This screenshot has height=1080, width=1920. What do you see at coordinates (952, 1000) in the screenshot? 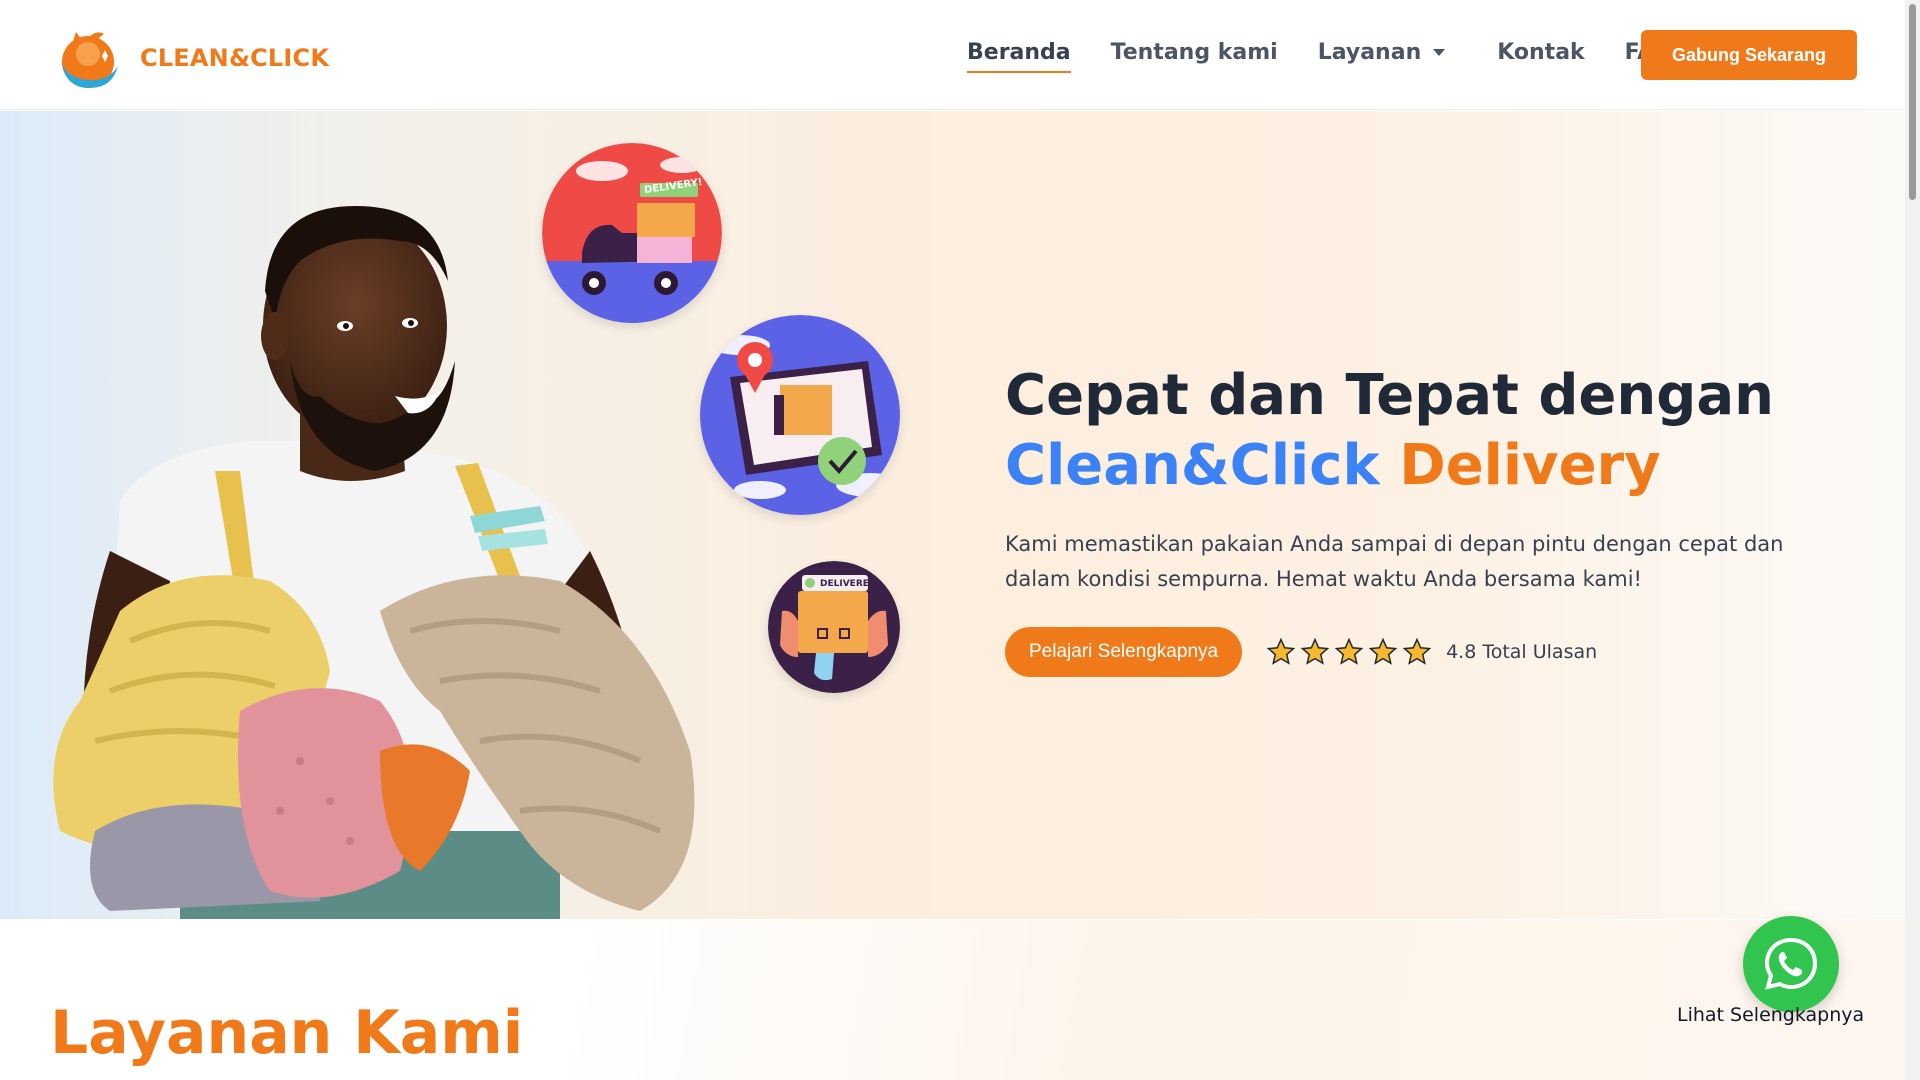
I see `services-section: Layanan Kami` at bounding box center [952, 1000].